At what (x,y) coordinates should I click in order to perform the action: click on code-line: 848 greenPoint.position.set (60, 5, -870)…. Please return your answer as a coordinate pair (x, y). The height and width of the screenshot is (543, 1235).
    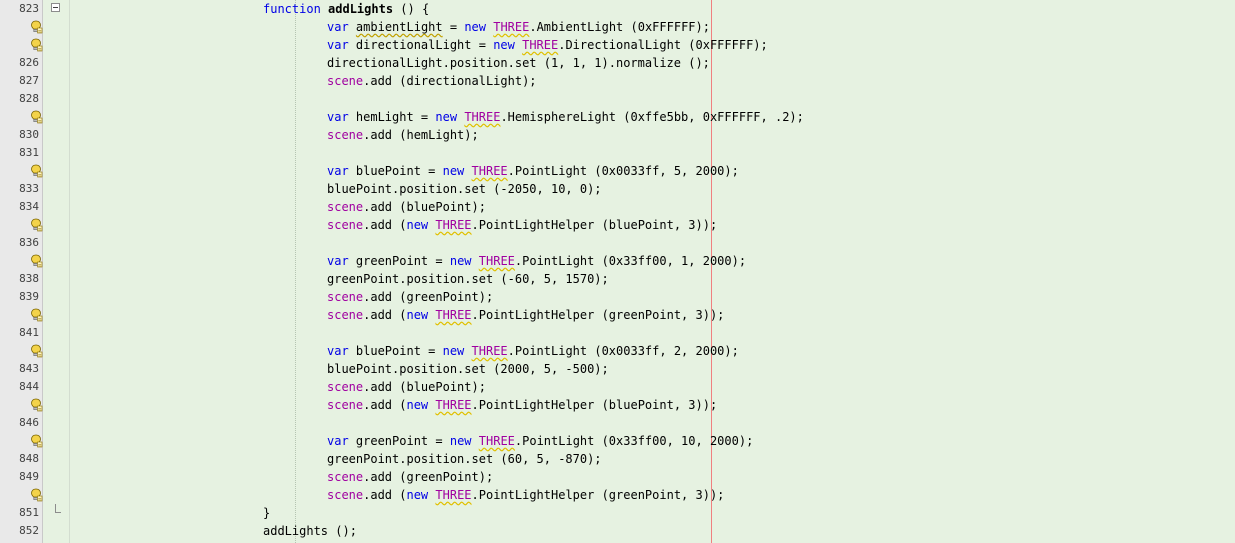
    Looking at the image, I should click on (617, 459).